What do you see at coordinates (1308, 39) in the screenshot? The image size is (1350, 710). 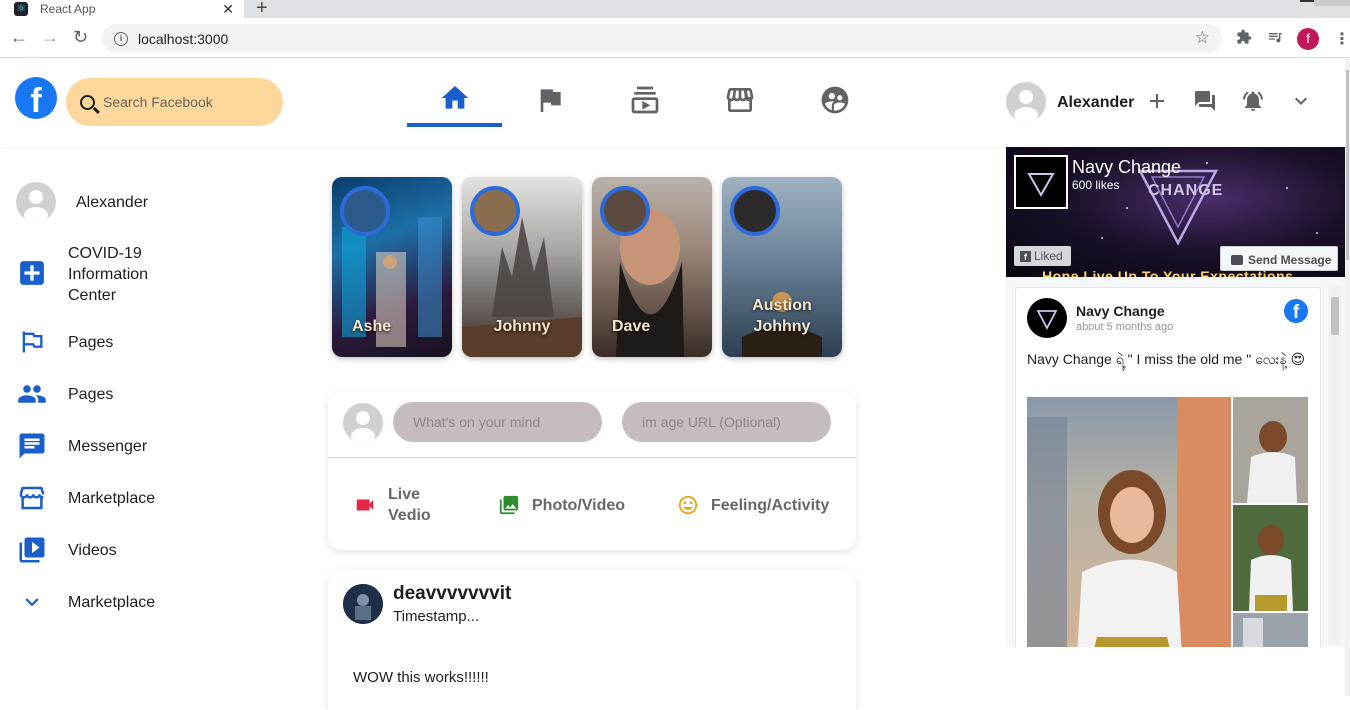 I see `browser-profile-avatar: f` at bounding box center [1308, 39].